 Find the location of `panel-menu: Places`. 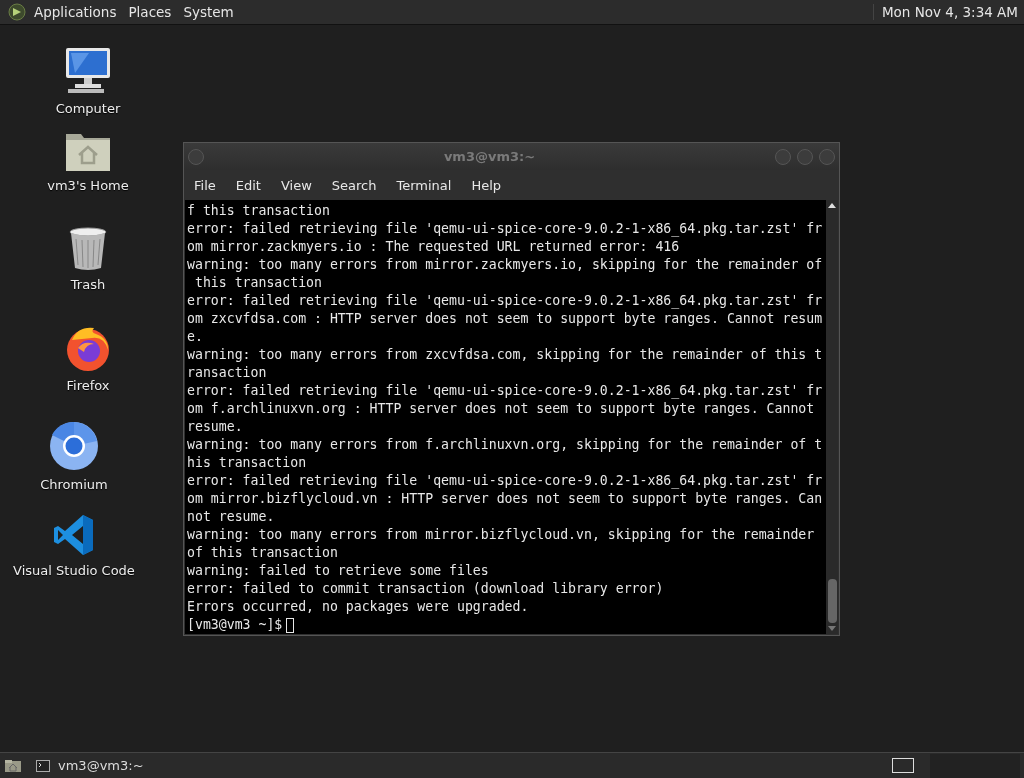

panel-menu: Places is located at coordinates (150, 12).